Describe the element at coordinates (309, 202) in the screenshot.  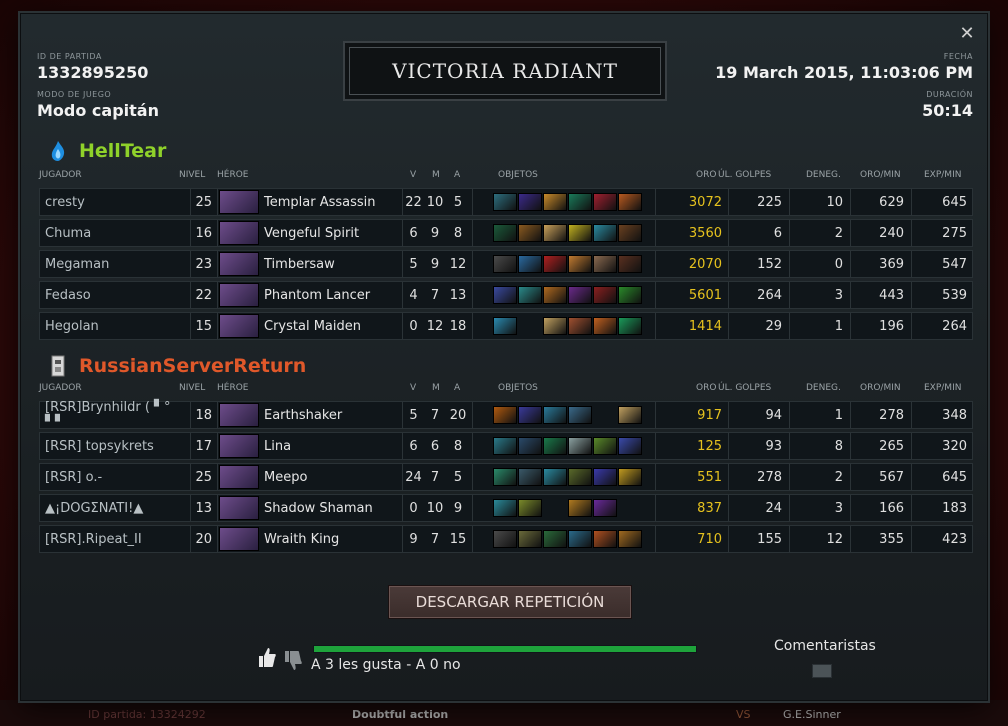
I see `hero-cell: Templar Assassin` at that location.